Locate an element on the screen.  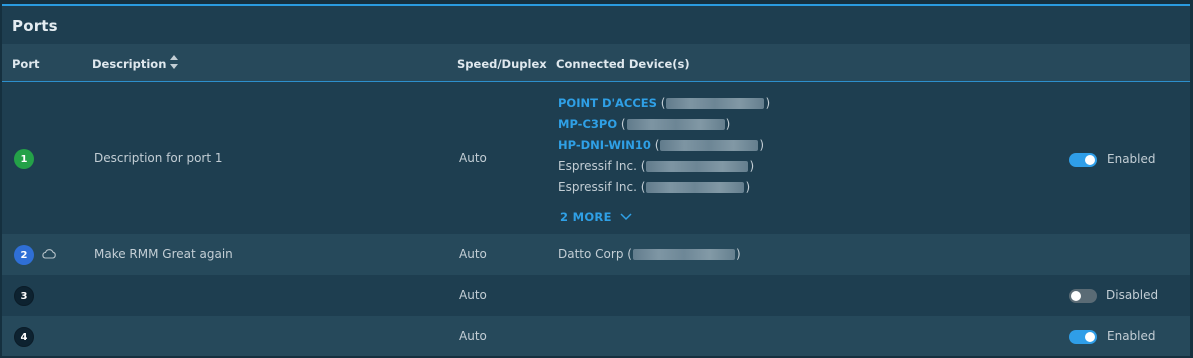
connected-device: MP-C3PO () is located at coordinates (644, 124).